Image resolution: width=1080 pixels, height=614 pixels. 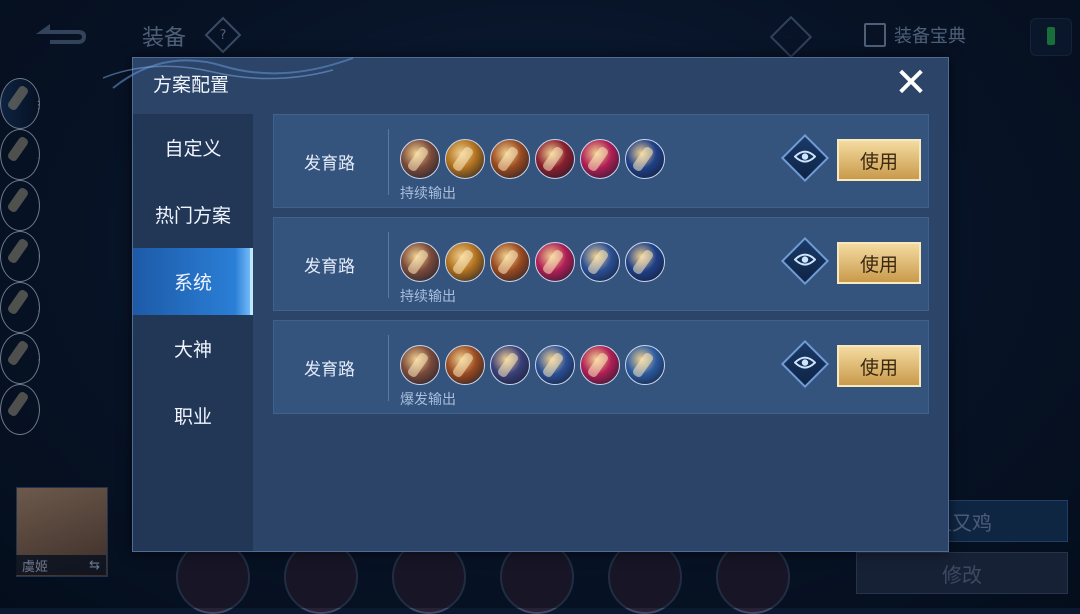 What do you see at coordinates (193, 281) in the screenshot?
I see `tab-system: 系统` at bounding box center [193, 281].